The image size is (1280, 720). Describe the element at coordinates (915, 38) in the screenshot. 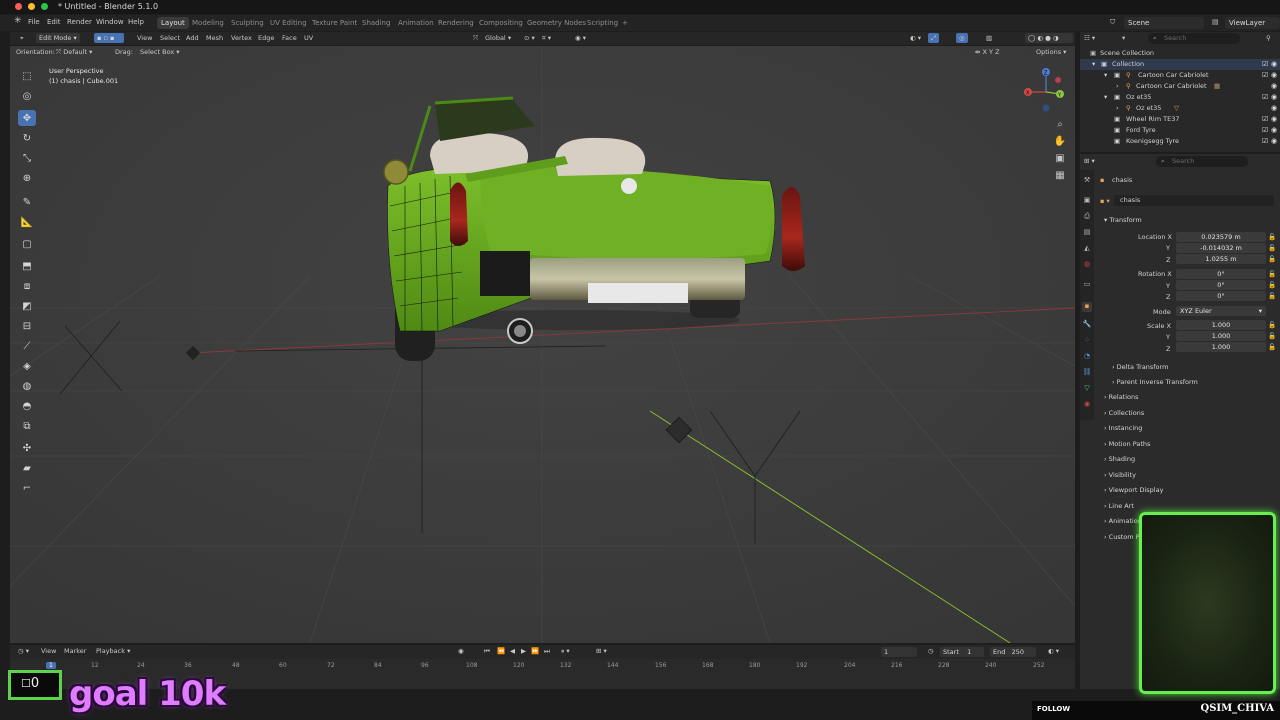

I see `view-object-types-icon: ◐ ▾` at that location.